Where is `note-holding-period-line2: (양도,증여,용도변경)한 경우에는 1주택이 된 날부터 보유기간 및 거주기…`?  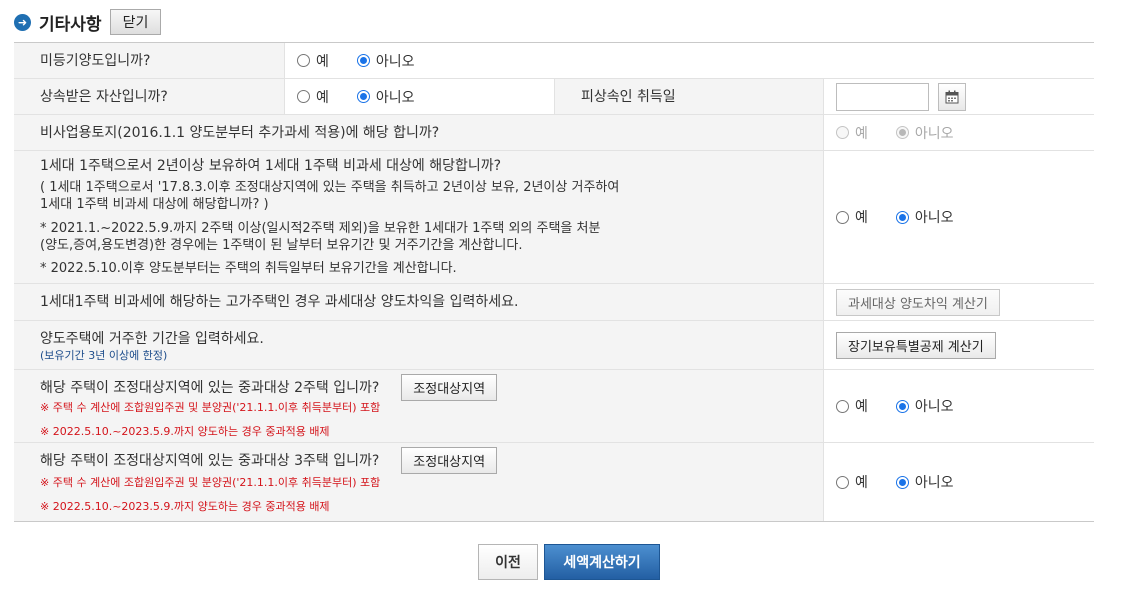
note-holding-period-line2: (양도,증여,용도변경)한 경우에는 1주택이 된 날부터 보유기간 및 거주기… is located at coordinates (281, 245).